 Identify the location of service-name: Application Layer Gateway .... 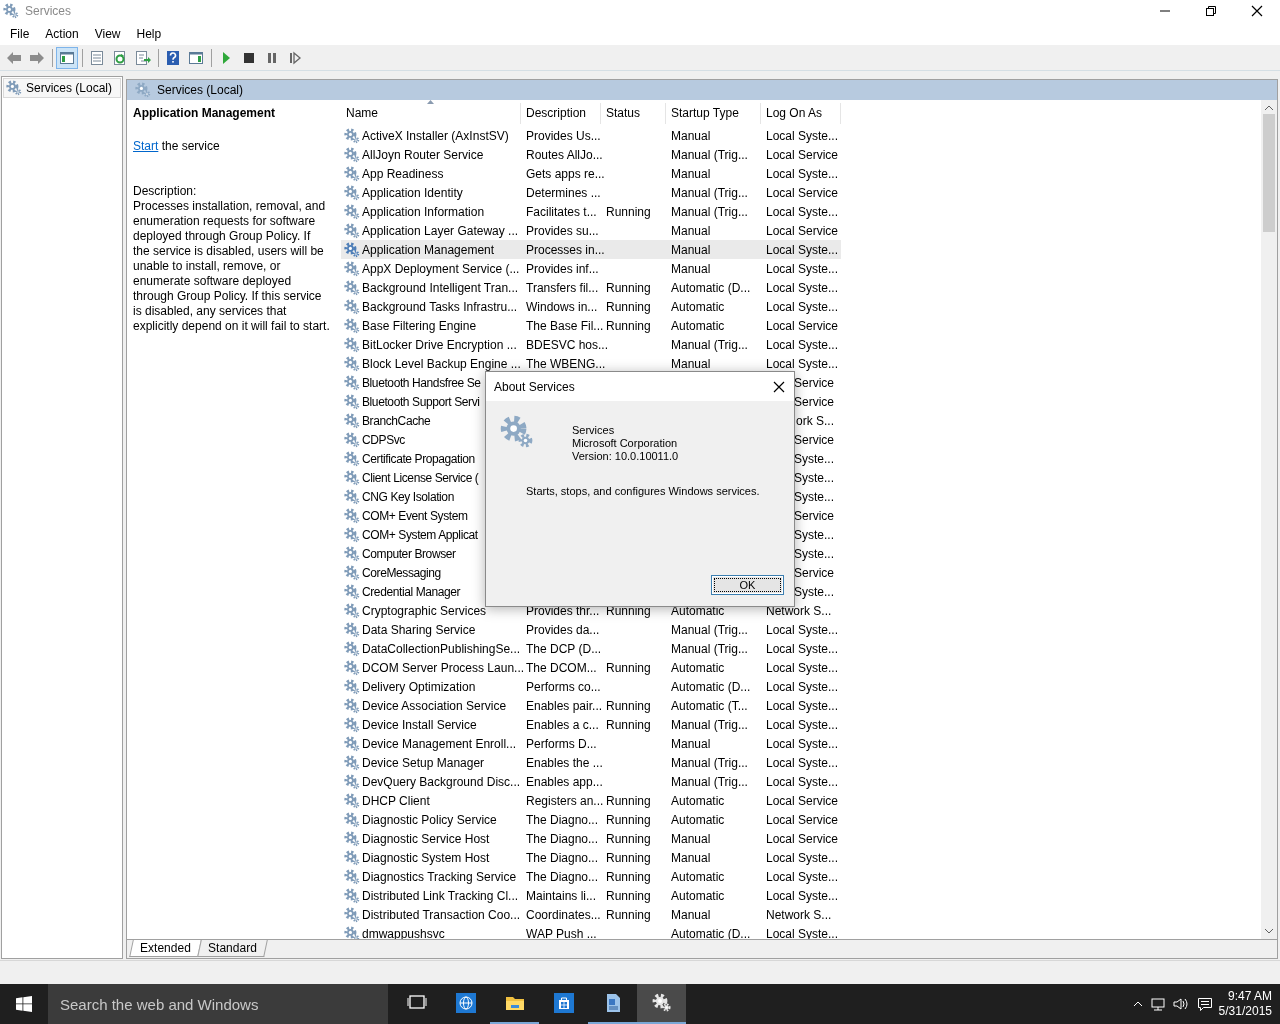
(440, 230).